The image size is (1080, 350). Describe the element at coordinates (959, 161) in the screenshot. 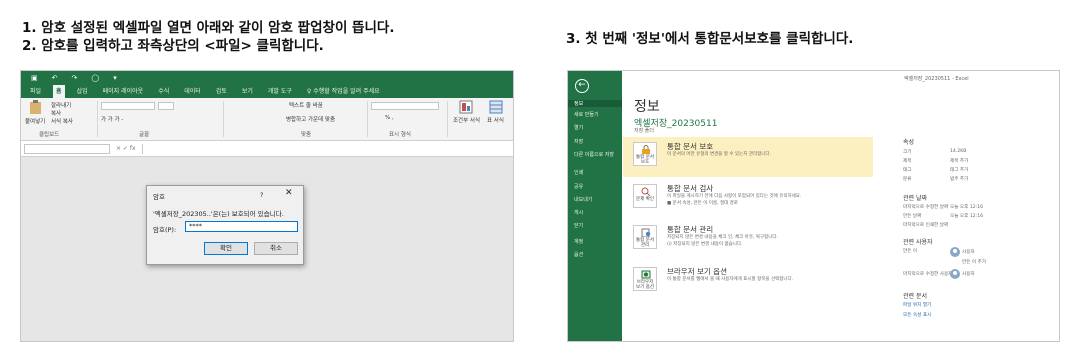

I see `prop-value: 제목 추가` at that location.